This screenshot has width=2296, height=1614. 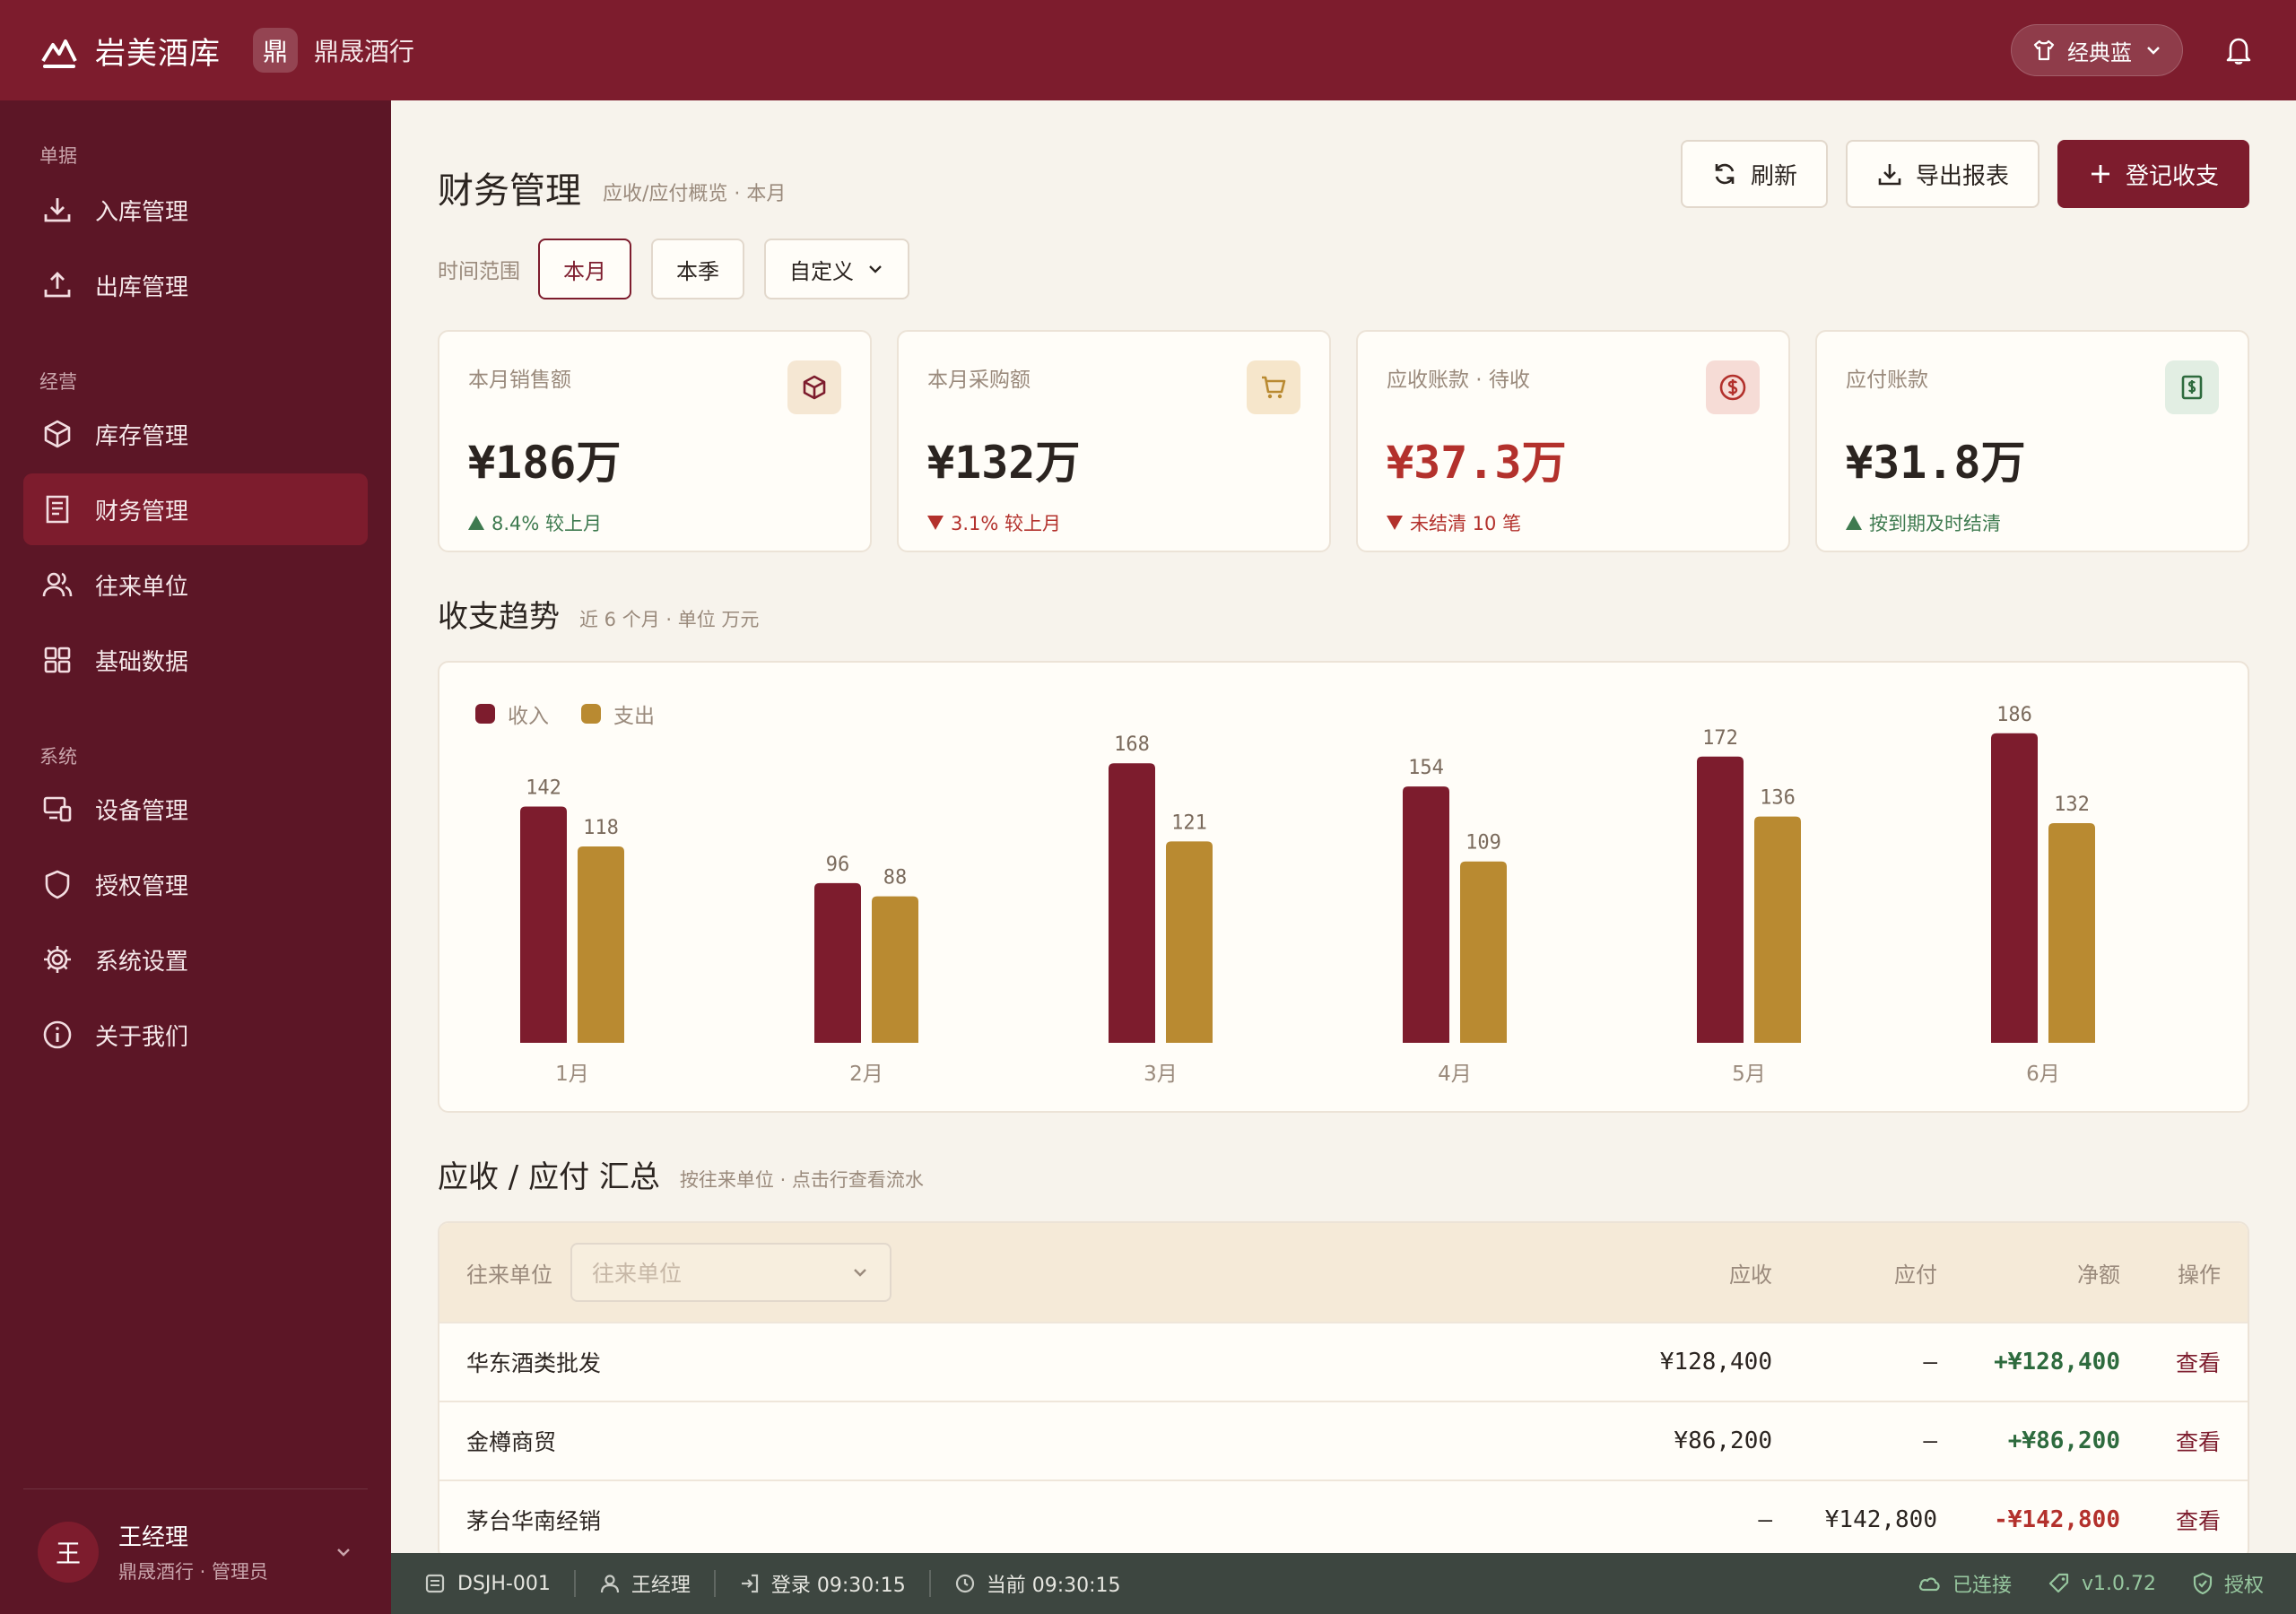 What do you see at coordinates (1455, 1074) in the screenshot?
I see `x-tick-label: 4月` at bounding box center [1455, 1074].